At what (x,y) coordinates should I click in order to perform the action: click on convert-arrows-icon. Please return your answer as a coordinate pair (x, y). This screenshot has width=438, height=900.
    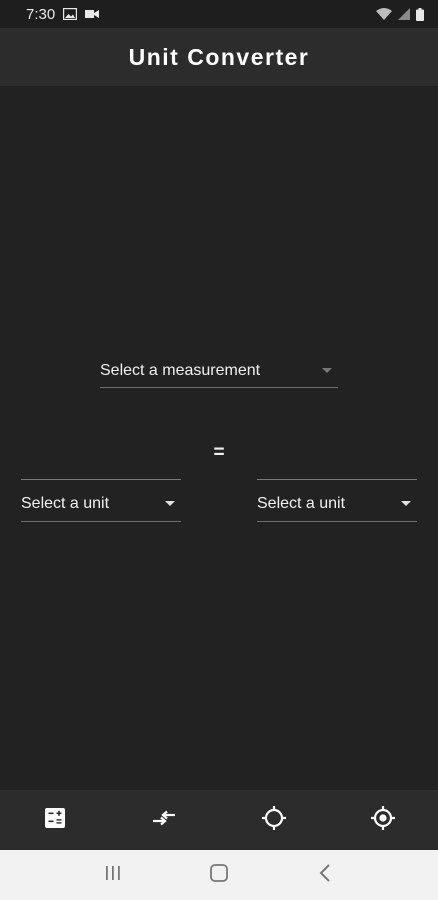
    Looking at the image, I should click on (164, 820).